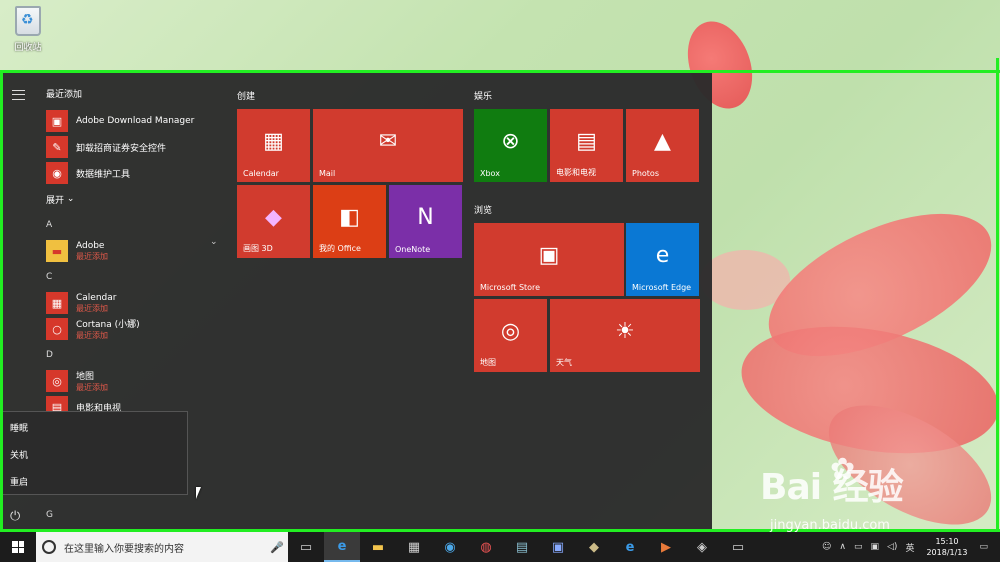  Describe the element at coordinates (246, 97) in the screenshot. I see `group-create-title: 创建` at that location.